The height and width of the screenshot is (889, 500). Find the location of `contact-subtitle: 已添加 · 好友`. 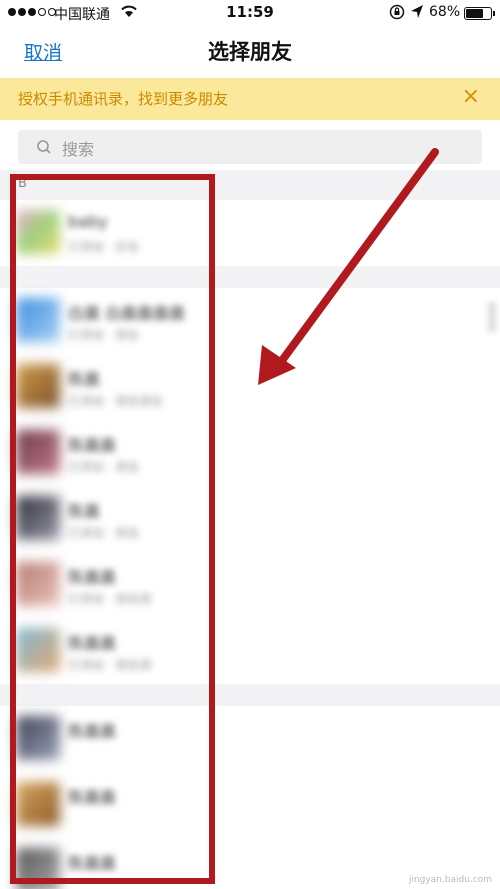

contact-subtitle: 已添加 · 好友 is located at coordinates (104, 247).